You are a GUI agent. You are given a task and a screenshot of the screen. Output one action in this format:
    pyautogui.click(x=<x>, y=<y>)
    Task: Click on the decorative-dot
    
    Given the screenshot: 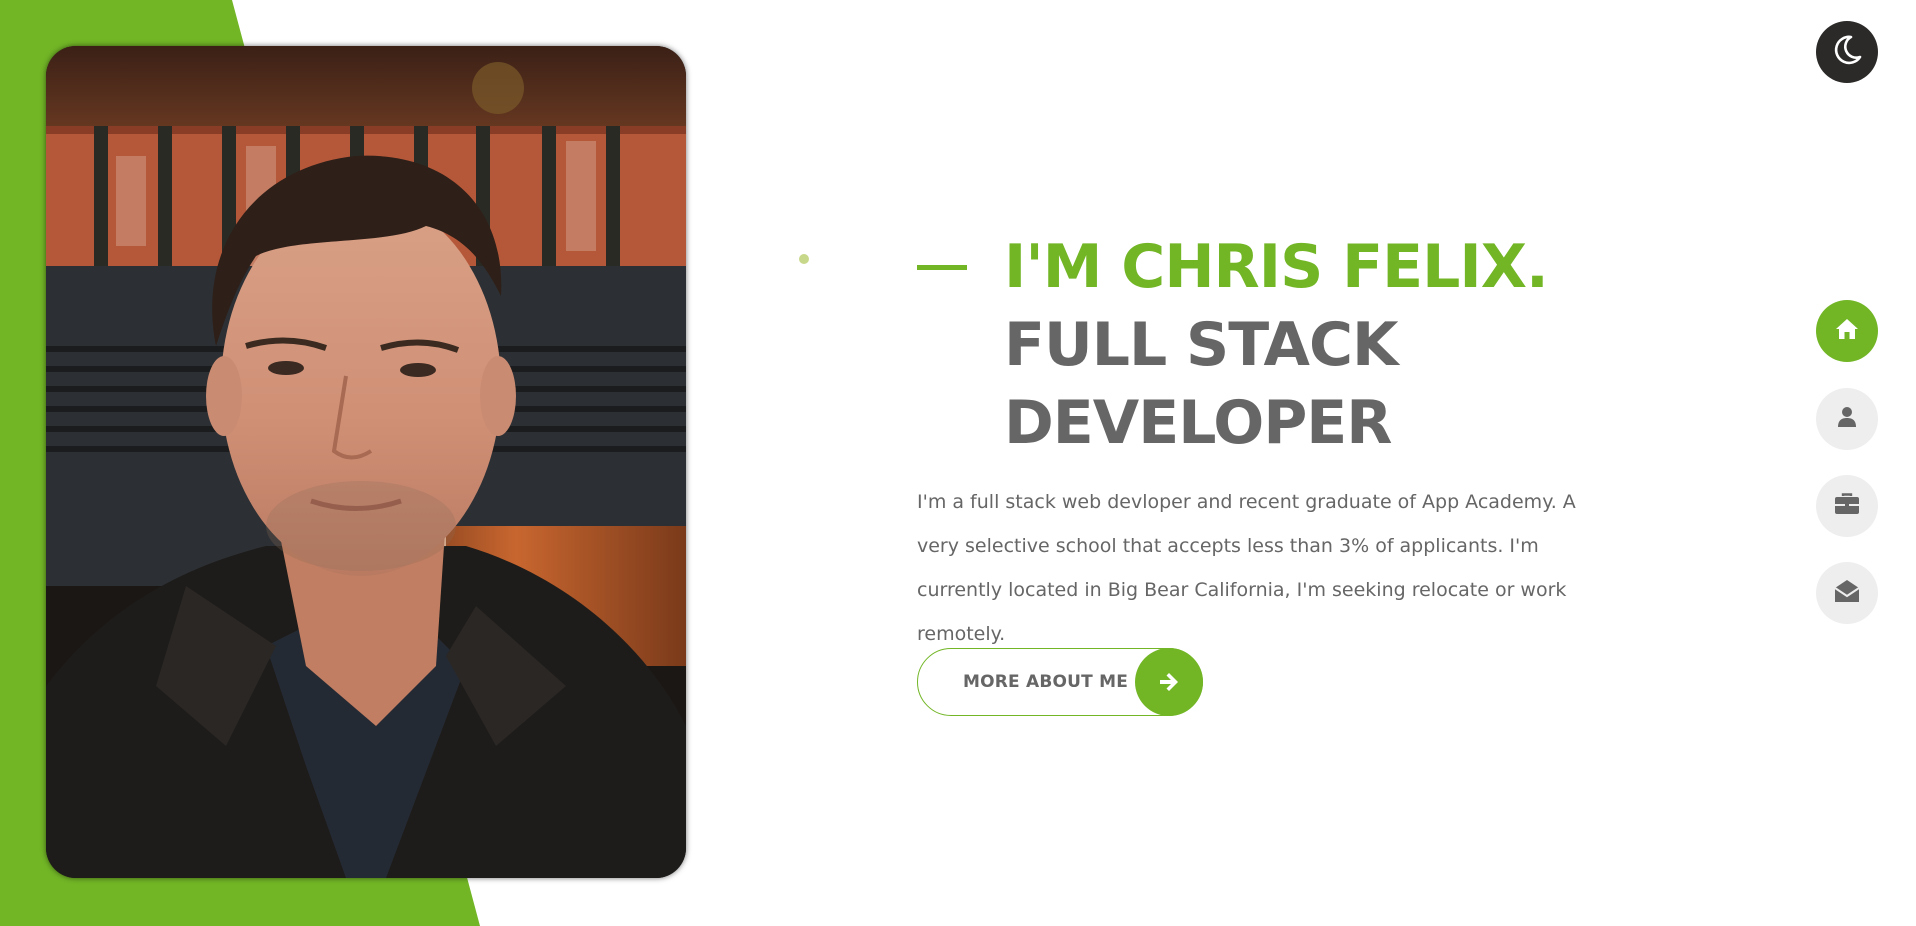 What is the action you would take?
    pyautogui.click(x=804, y=259)
    